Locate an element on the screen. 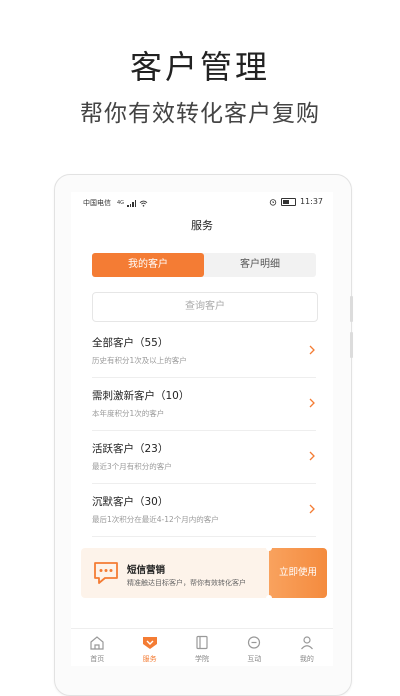 Image resolution: width=400 pixels, height=696 pixels. message-icon is located at coordinates (106, 573).